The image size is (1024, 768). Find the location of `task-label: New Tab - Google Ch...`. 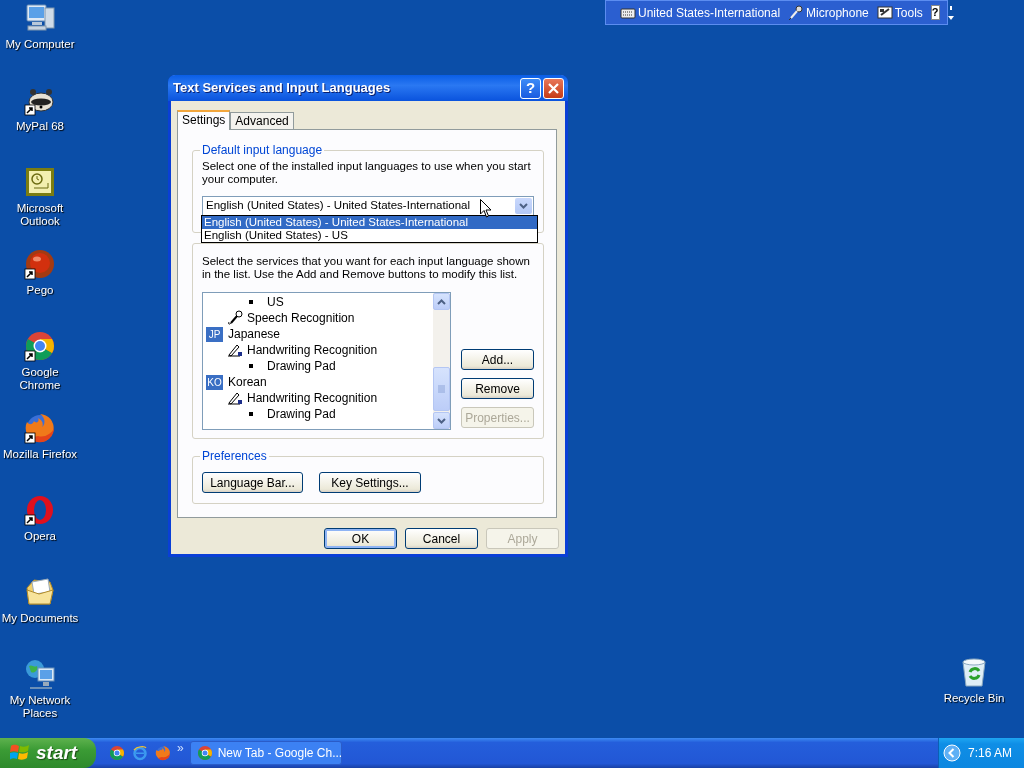

task-label: New Tab - Google Ch... is located at coordinates (280, 753).